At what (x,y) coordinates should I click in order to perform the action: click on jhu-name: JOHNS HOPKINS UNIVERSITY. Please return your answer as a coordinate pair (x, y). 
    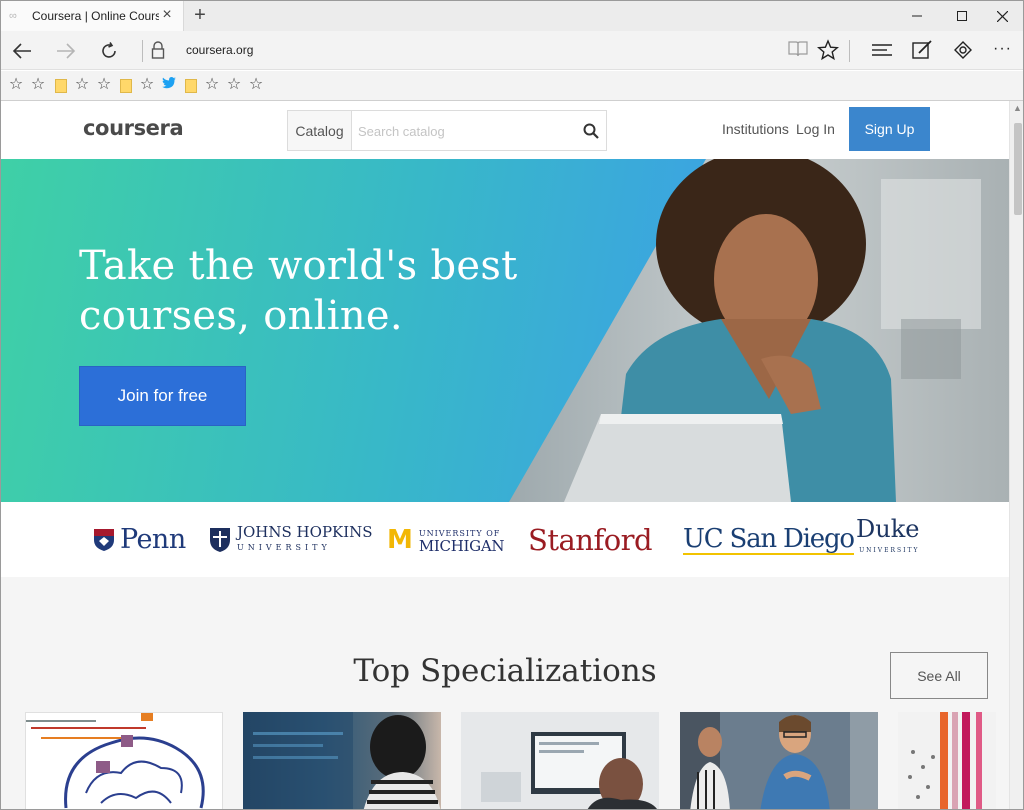
    Looking at the image, I should click on (305, 538).